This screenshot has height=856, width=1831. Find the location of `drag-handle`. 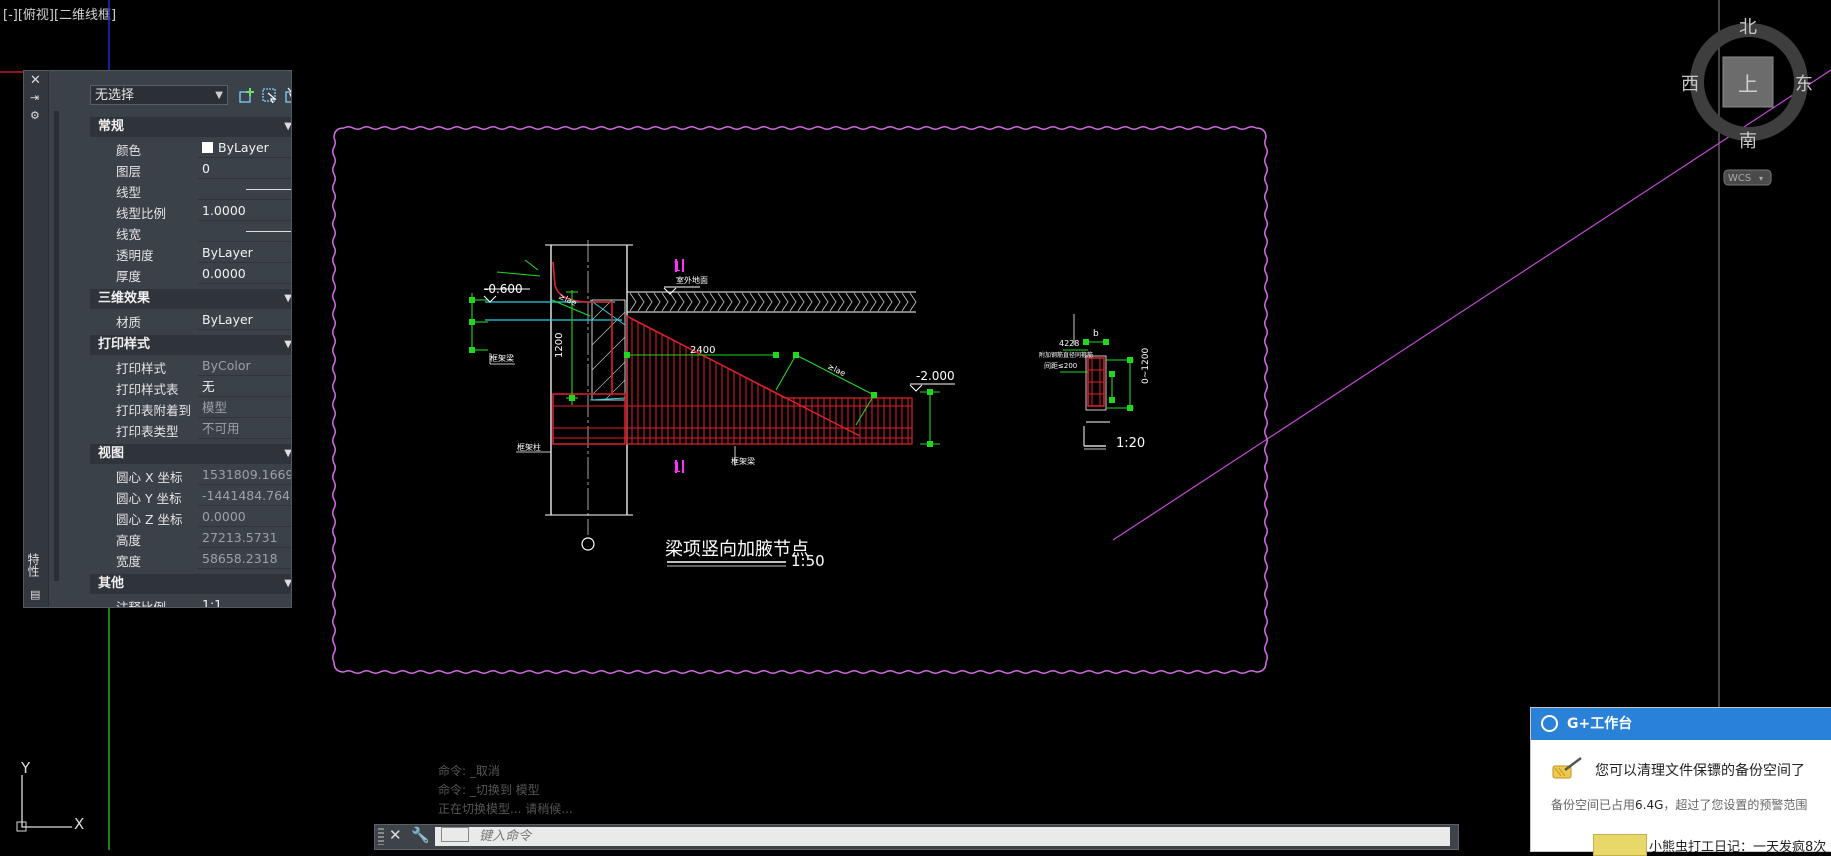

drag-handle is located at coordinates (381, 836).